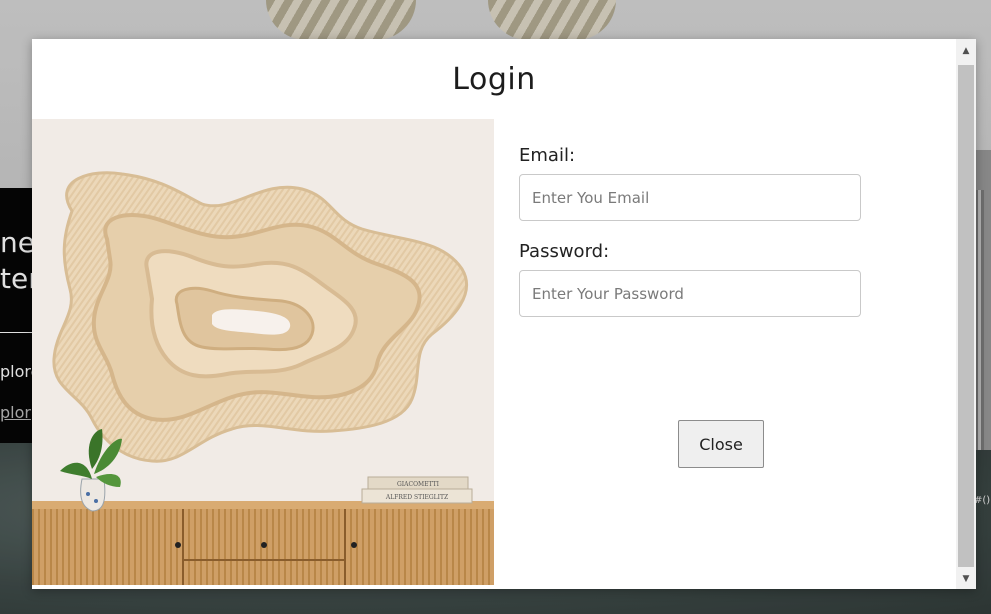 The image size is (991, 614). What do you see at coordinates (721, 444) in the screenshot?
I see `close-button: Close` at bounding box center [721, 444].